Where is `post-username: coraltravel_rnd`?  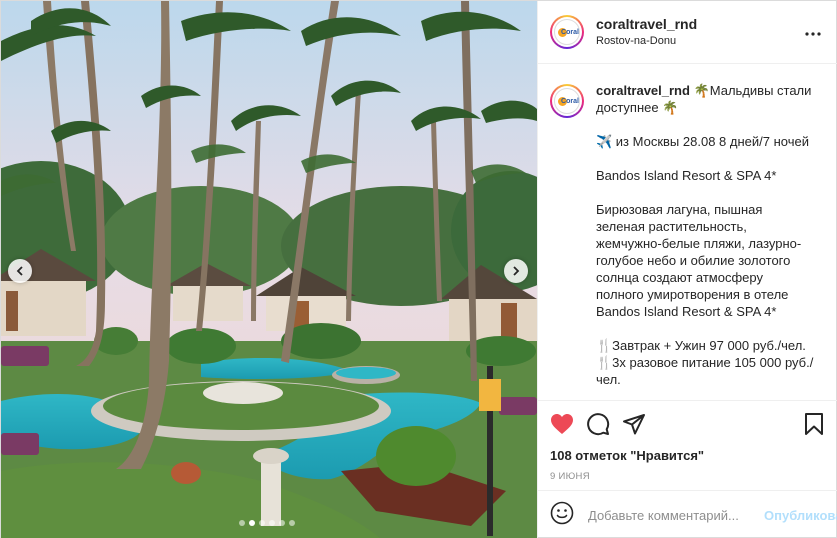
post-username: coraltravel_rnd is located at coordinates (698, 24).